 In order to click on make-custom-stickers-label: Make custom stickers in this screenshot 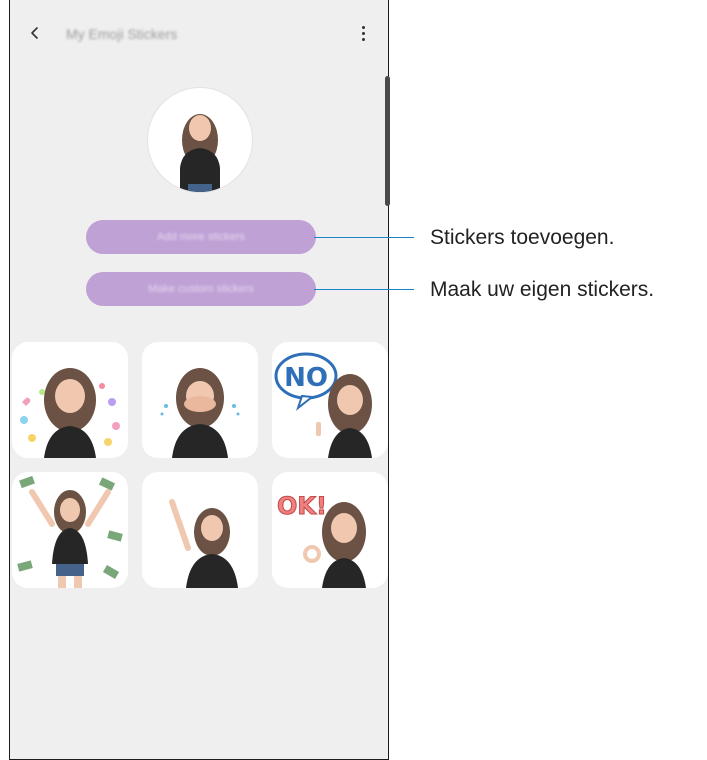, I will do `click(201, 289)`.